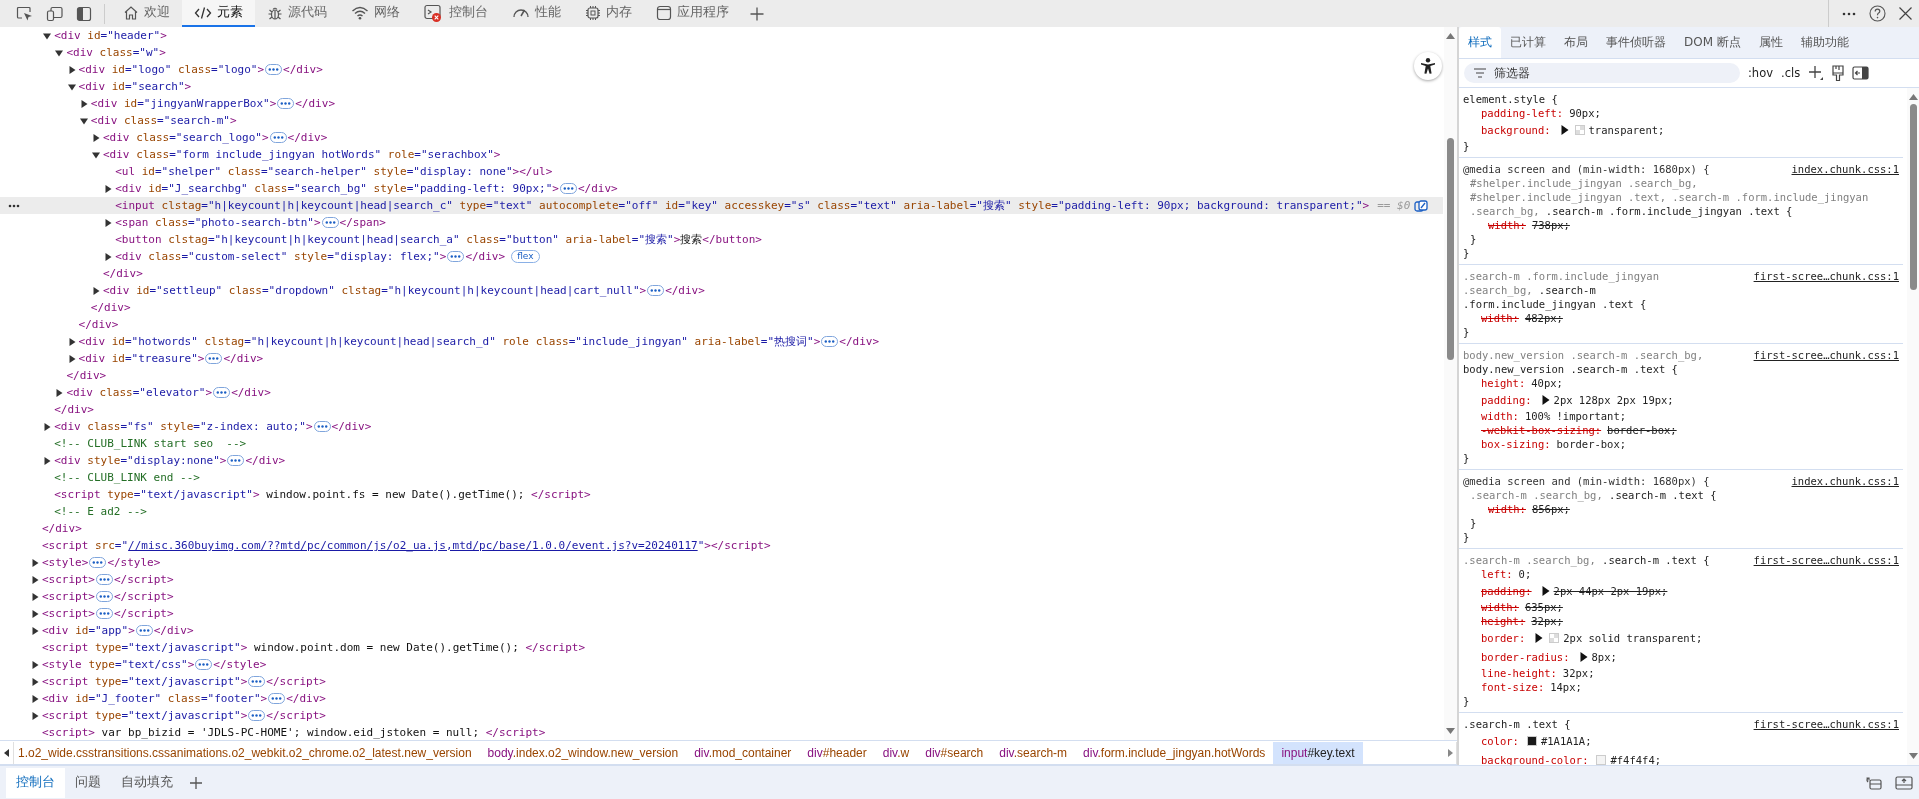 The width and height of the screenshot is (1919, 799). What do you see at coordinates (1824, 42) in the screenshot?
I see `sidebar-tab: 辅助功能` at bounding box center [1824, 42].